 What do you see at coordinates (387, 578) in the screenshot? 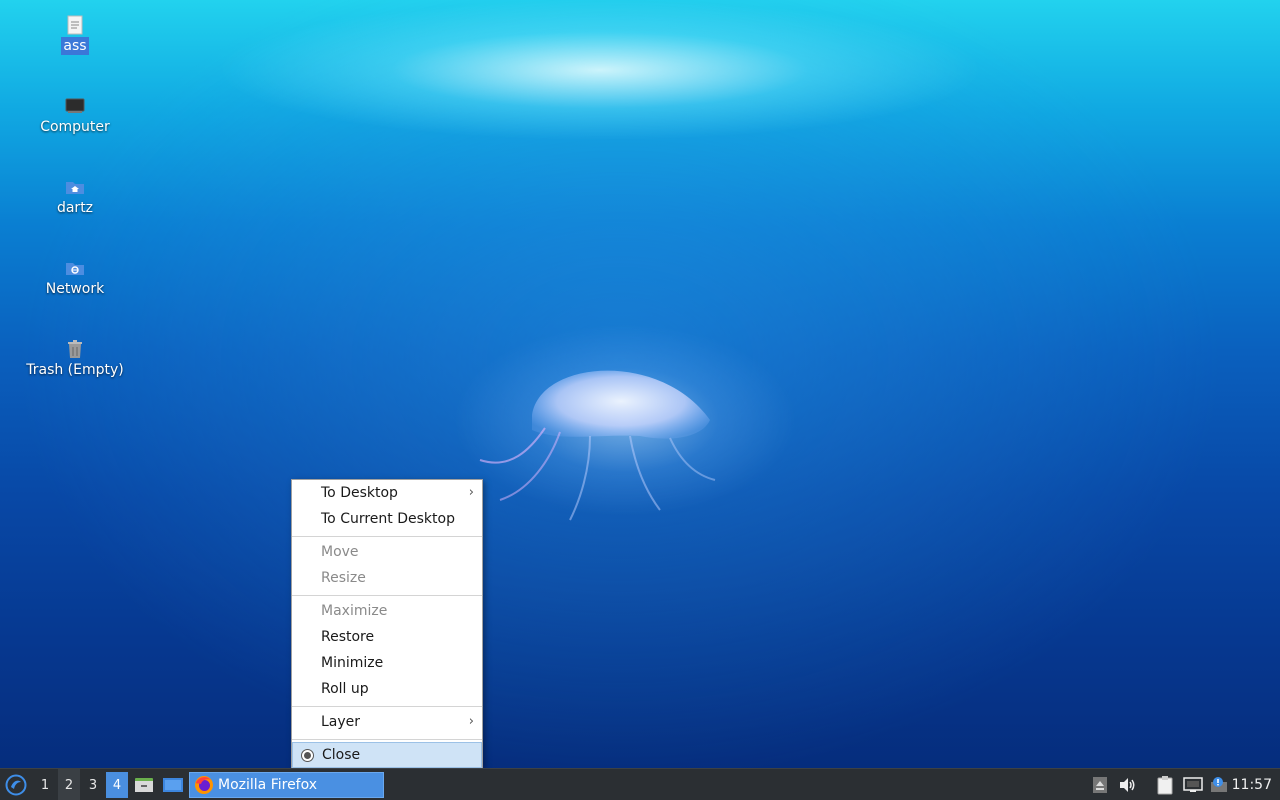
I see `menu-item-resize: Resize` at bounding box center [387, 578].